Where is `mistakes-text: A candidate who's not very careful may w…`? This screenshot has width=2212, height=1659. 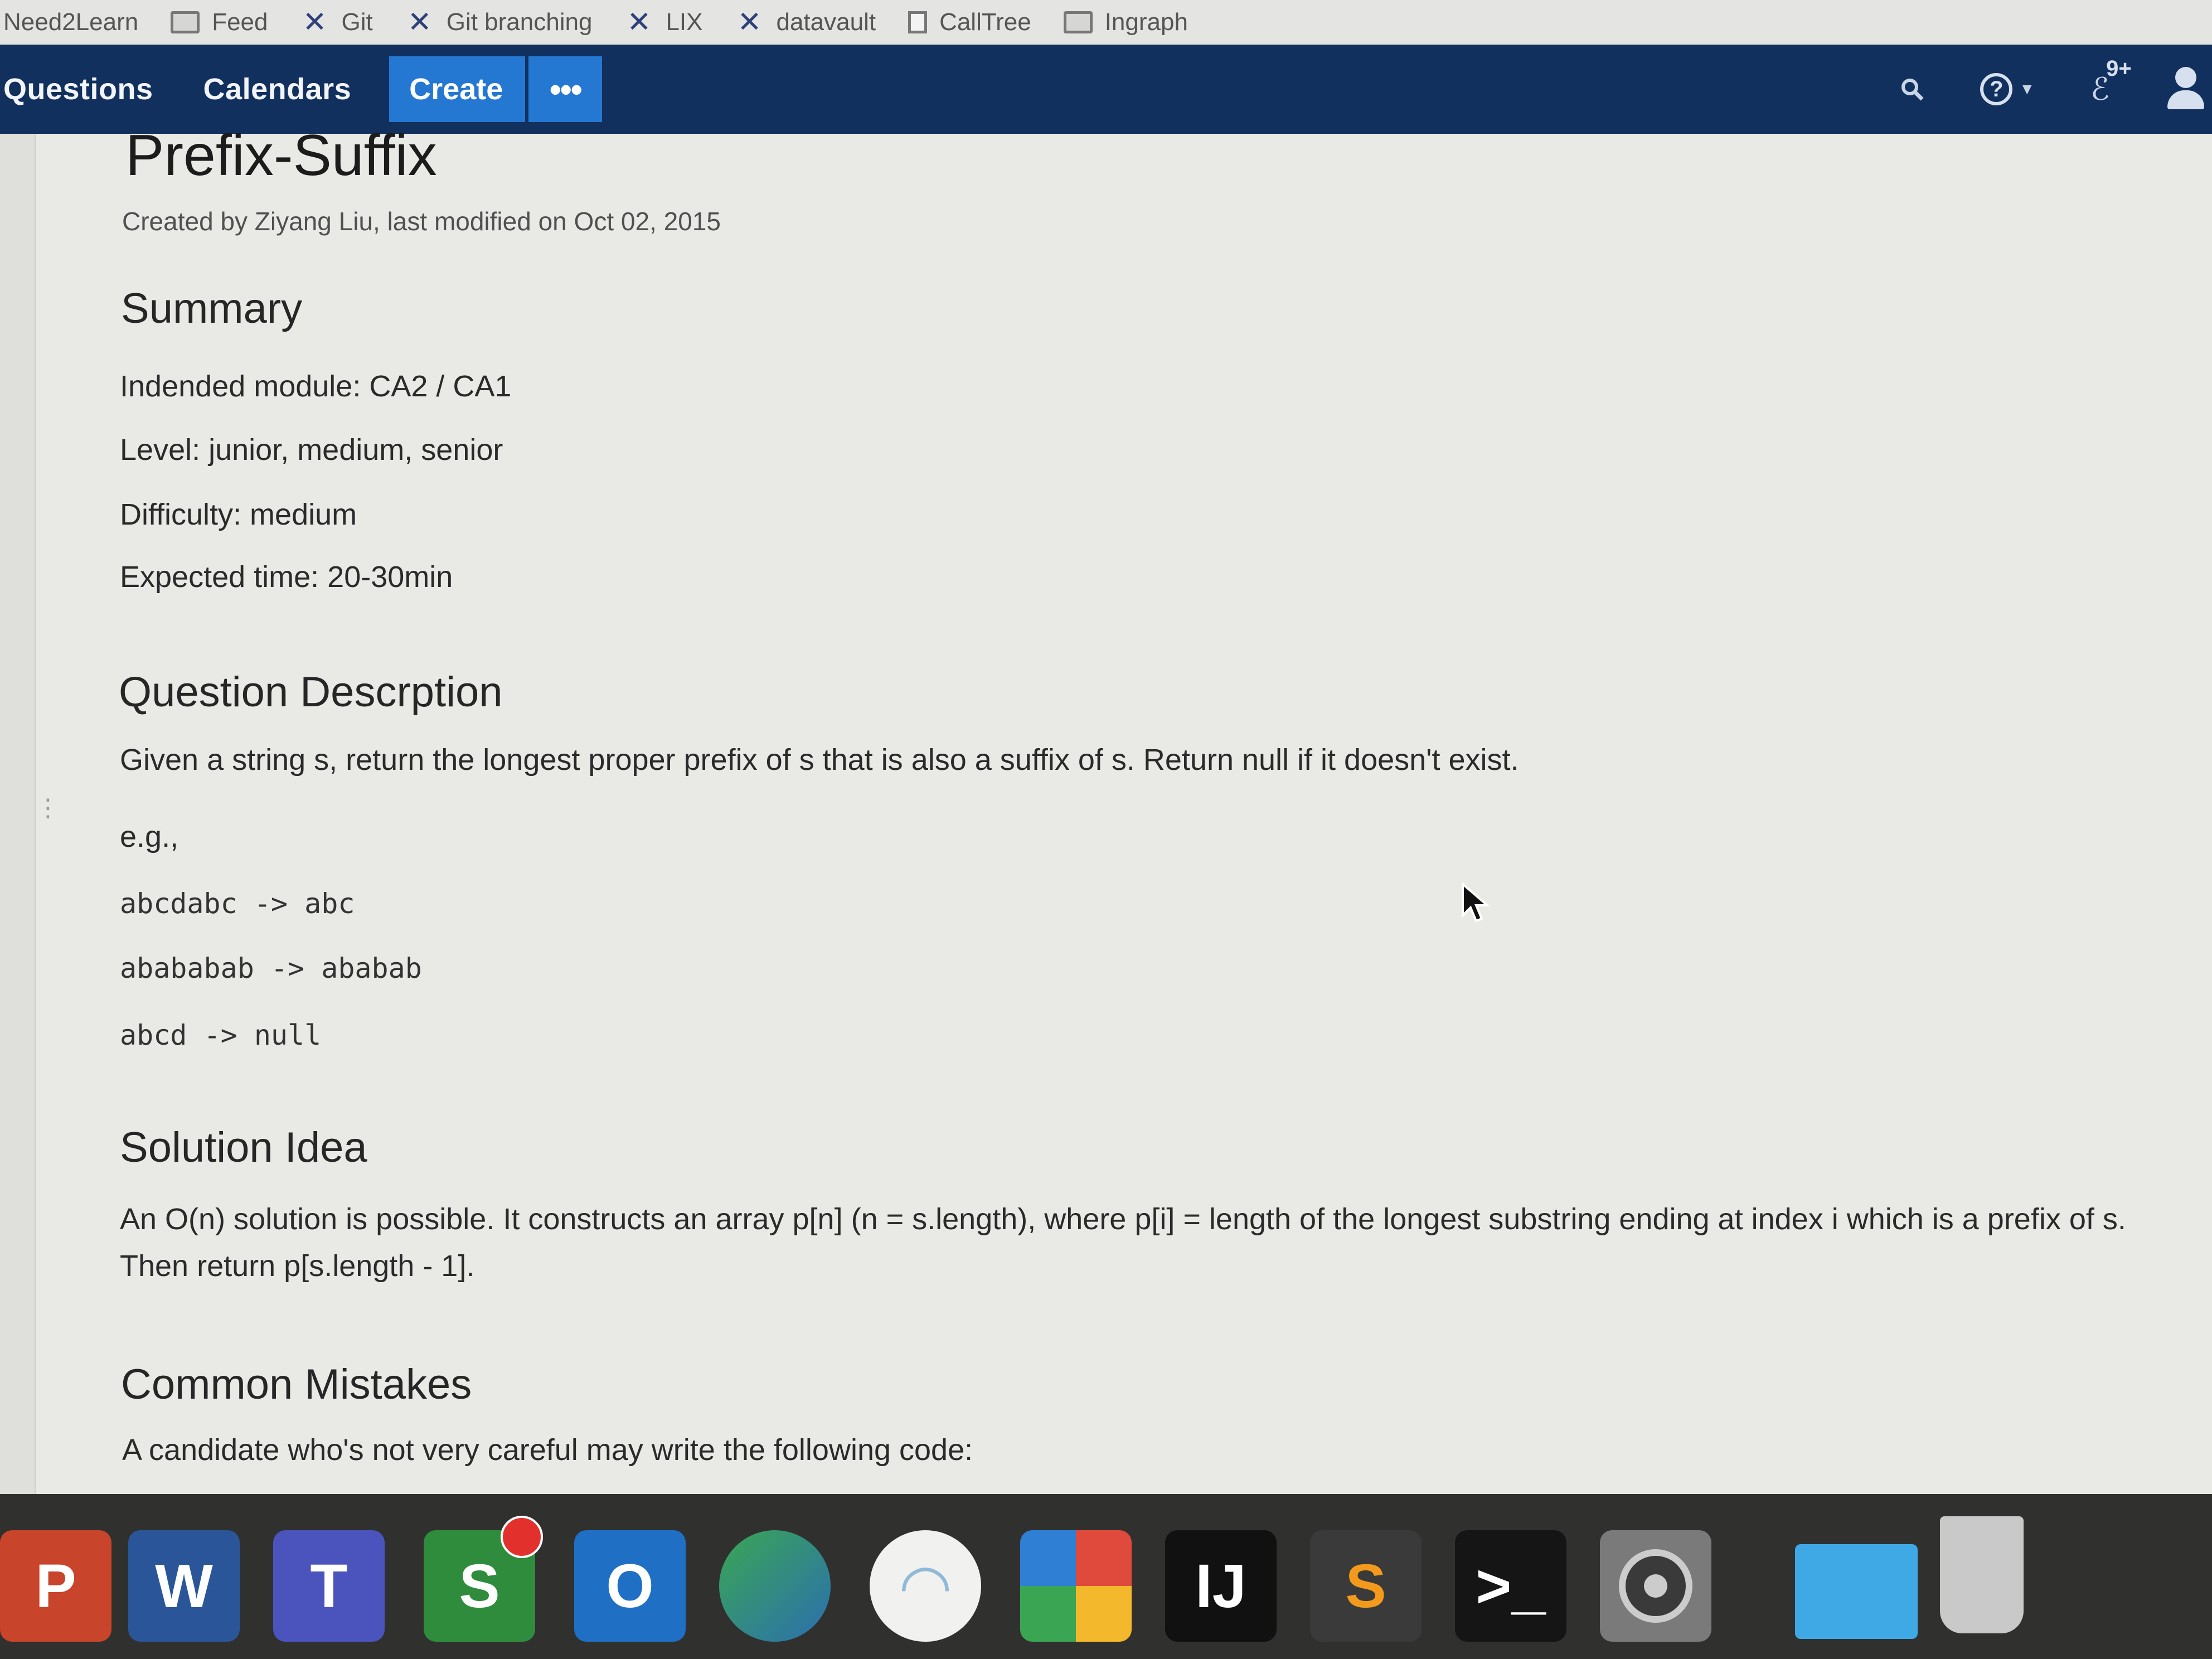 mistakes-text: A candidate who's not very careful may w… is located at coordinates (547, 1450).